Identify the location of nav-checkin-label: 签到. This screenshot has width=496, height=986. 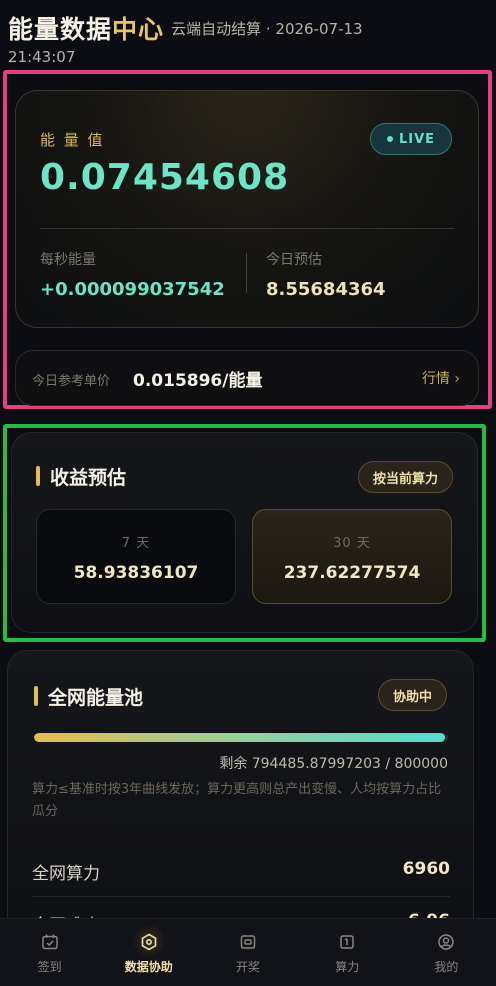
(49, 967).